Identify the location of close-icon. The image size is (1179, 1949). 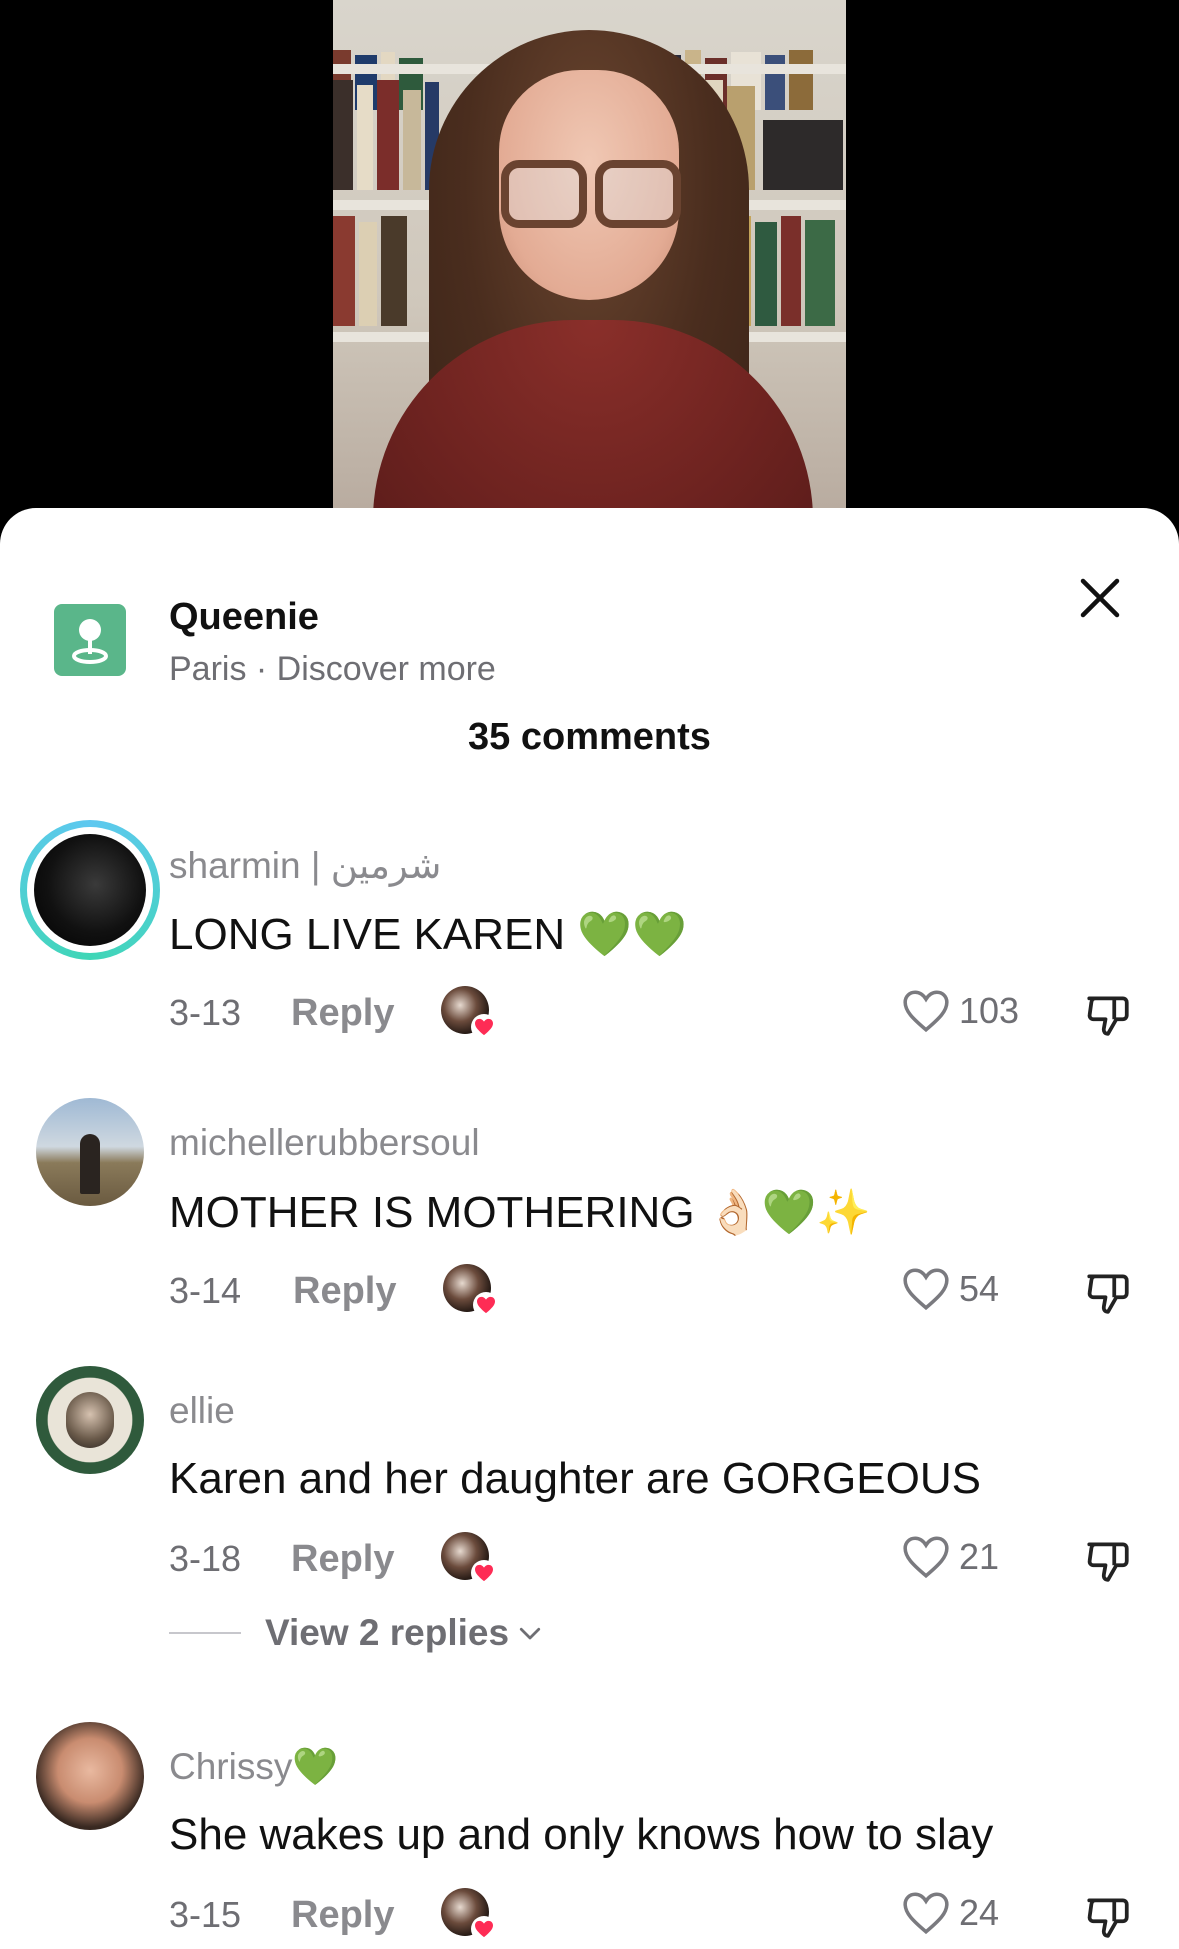
(1100, 598).